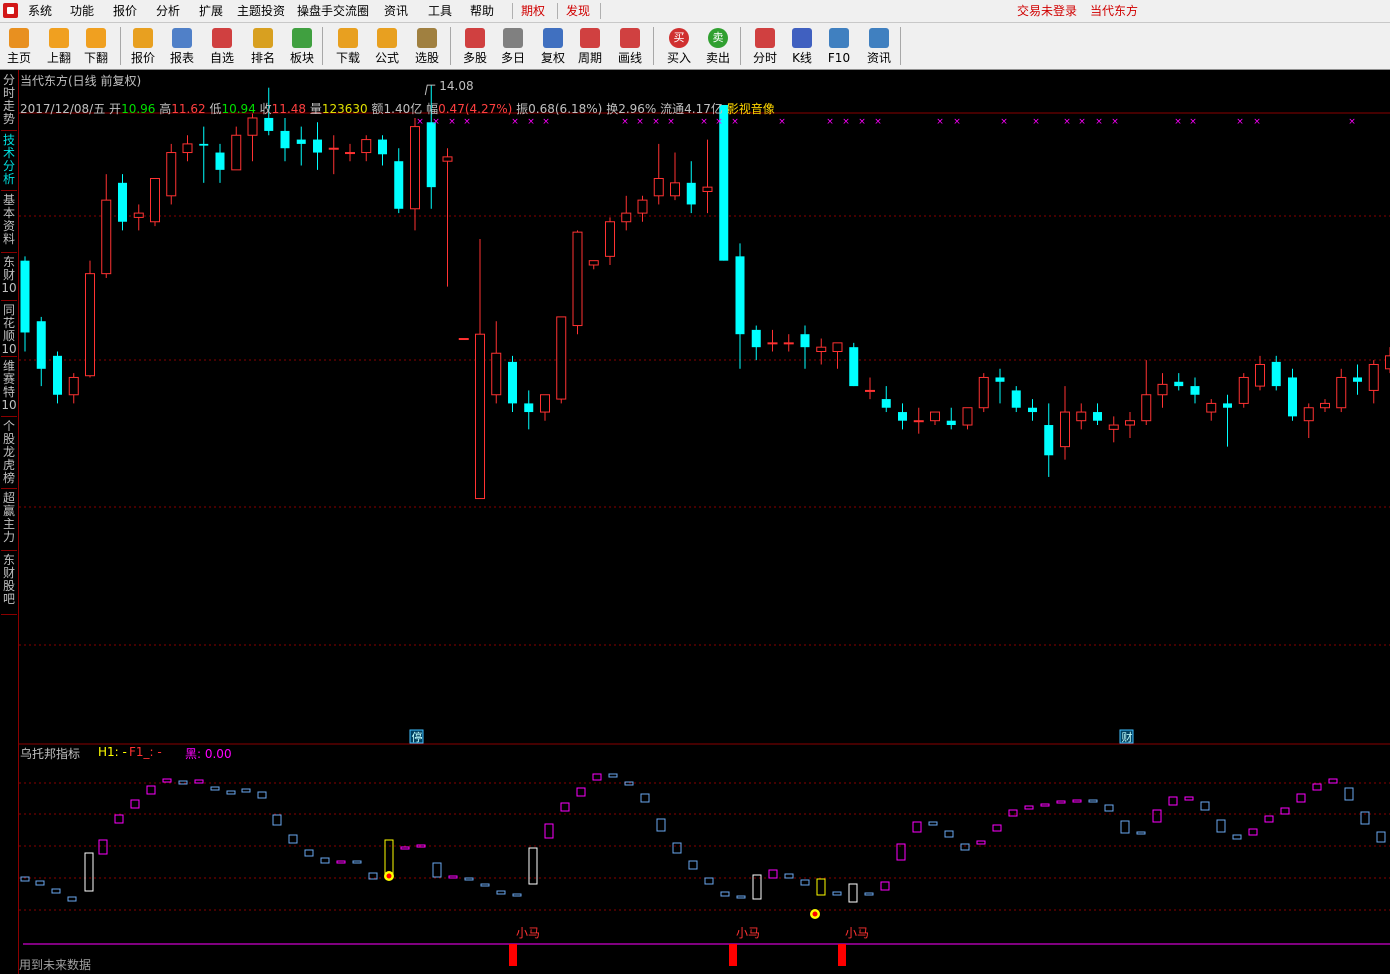  Describe the element at coordinates (1114, 11) in the screenshot. I see `current-stock-link: 当代东方` at that location.